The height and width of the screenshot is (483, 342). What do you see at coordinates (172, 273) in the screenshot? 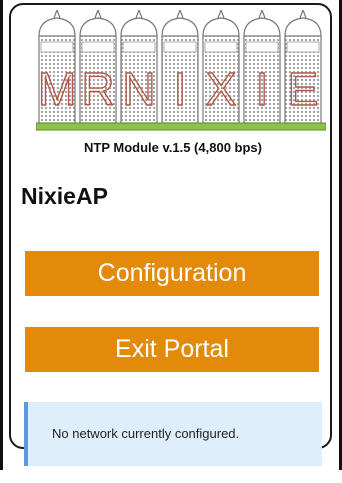
I see `configuration-button: Configuration` at bounding box center [172, 273].